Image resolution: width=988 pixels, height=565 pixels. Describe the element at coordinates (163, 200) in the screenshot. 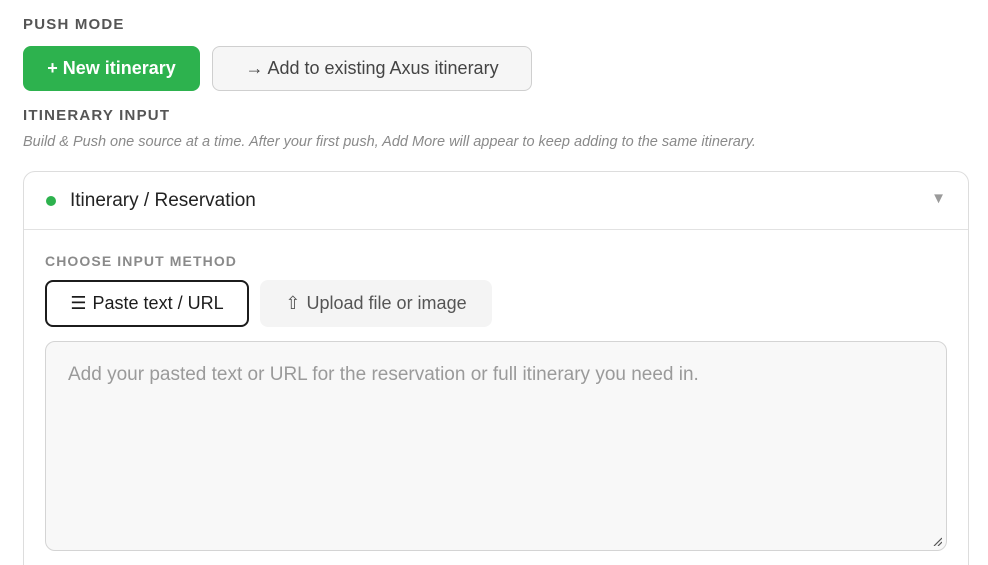

I see `card-title: Itinerary / Reservation` at that location.